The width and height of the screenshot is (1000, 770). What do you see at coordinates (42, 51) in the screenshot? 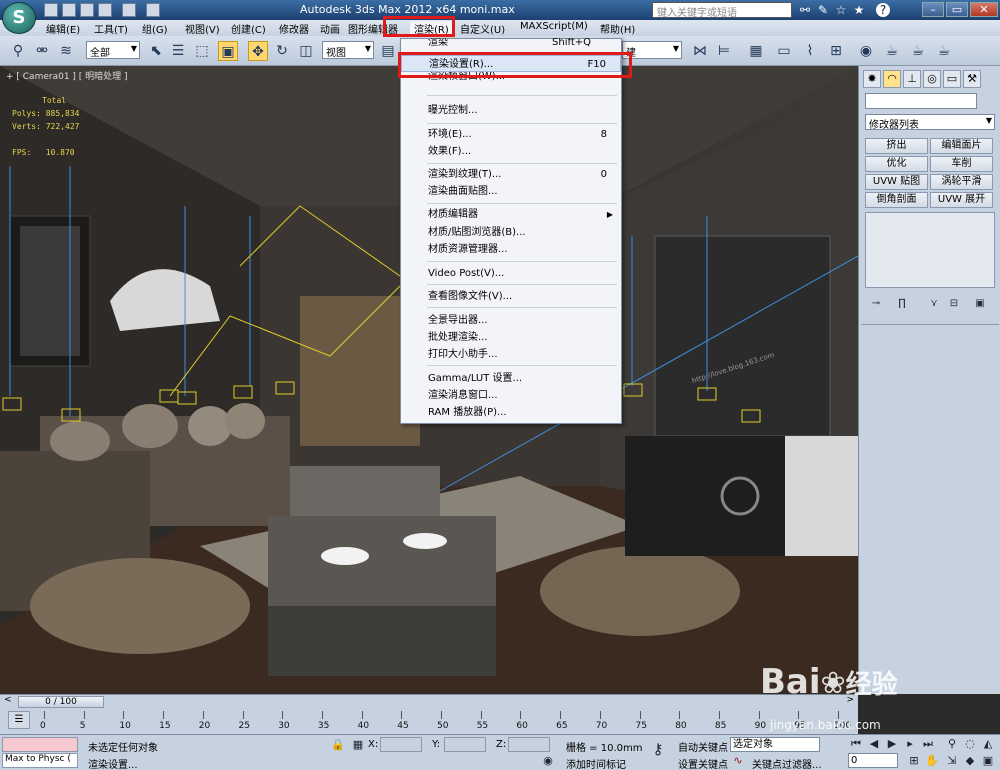
I see `unlink-icon: ⚮` at bounding box center [42, 51].